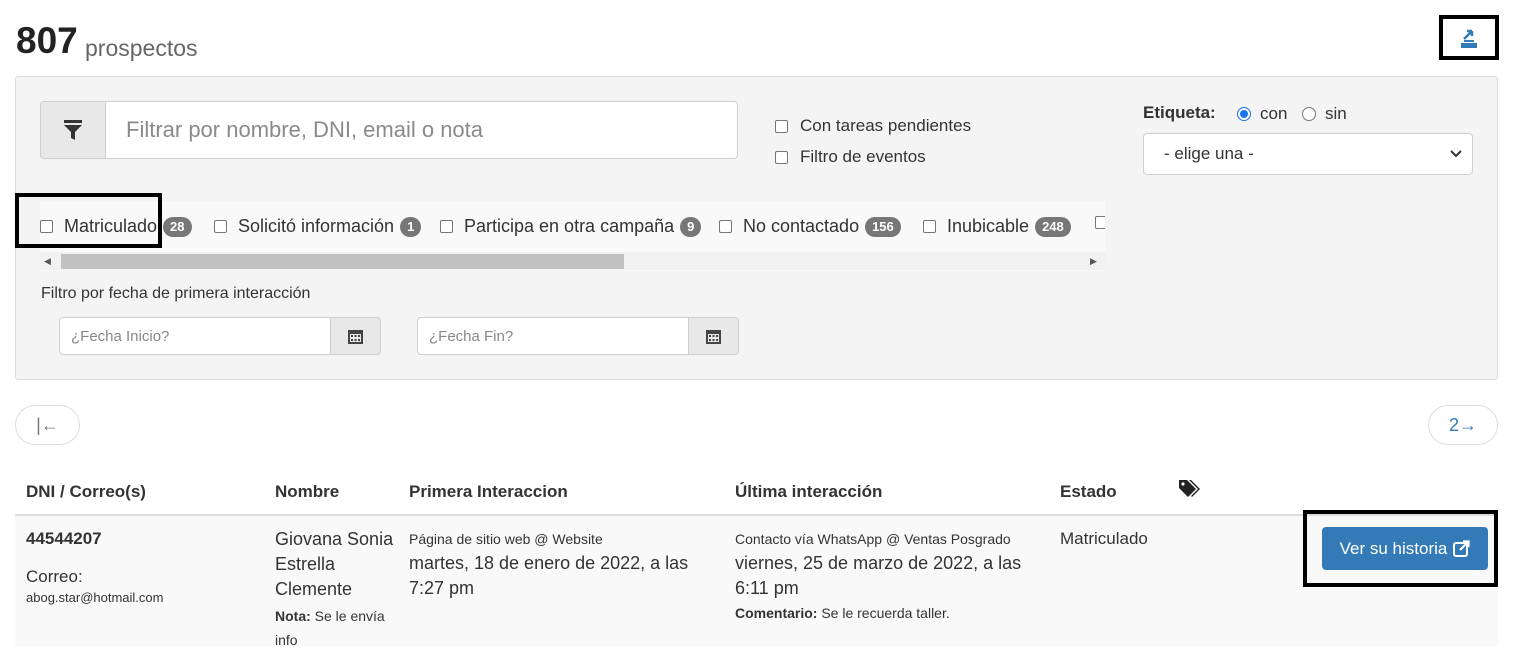 The image size is (1514, 652). What do you see at coordinates (1179, 112) in the screenshot?
I see `etiqueta-label: Etiqueta:` at bounding box center [1179, 112].